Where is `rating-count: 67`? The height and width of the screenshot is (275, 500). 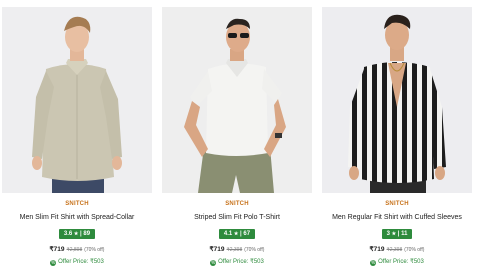 rating-count: 67 is located at coordinates (247, 234).